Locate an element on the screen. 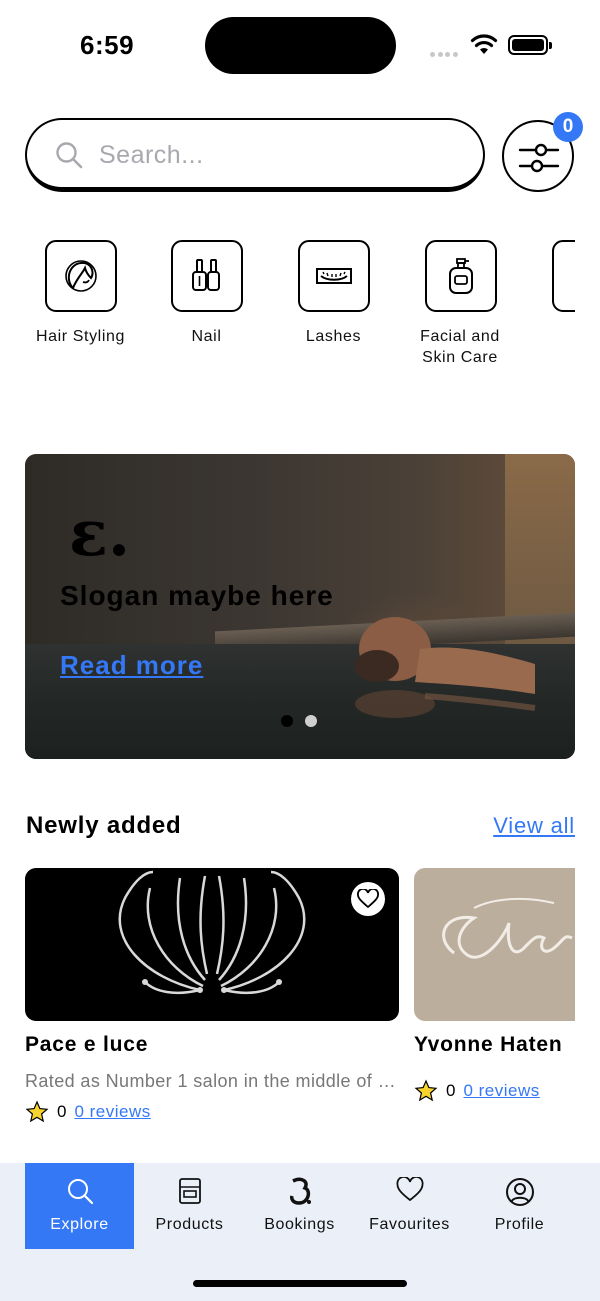 The width and height of the screenshot is (600, 1301). tab-explore: Explore is located at coordinates (79, 1206).